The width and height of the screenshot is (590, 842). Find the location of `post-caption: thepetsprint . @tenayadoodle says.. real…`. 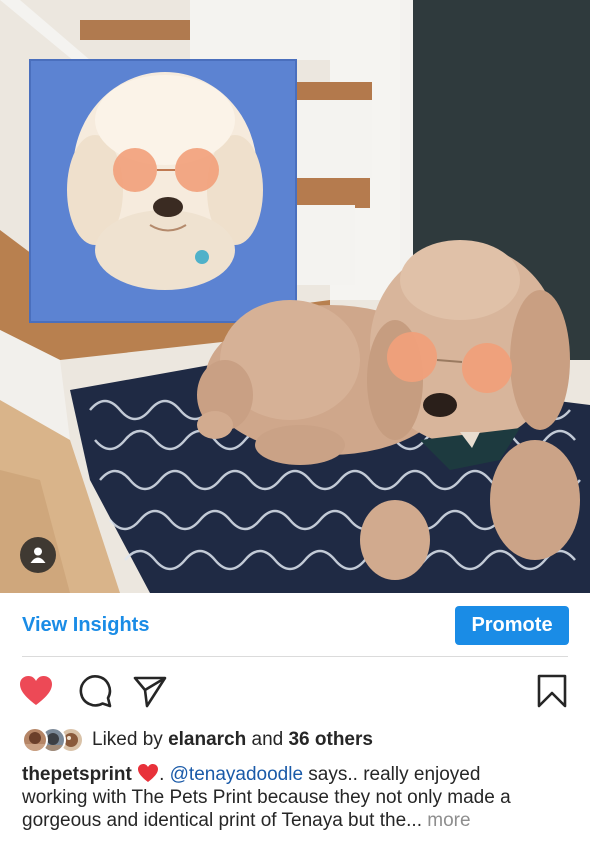

post-caption: thepetsprint . @tenayadoodle says.. real… is located at coordinates (297, 797).